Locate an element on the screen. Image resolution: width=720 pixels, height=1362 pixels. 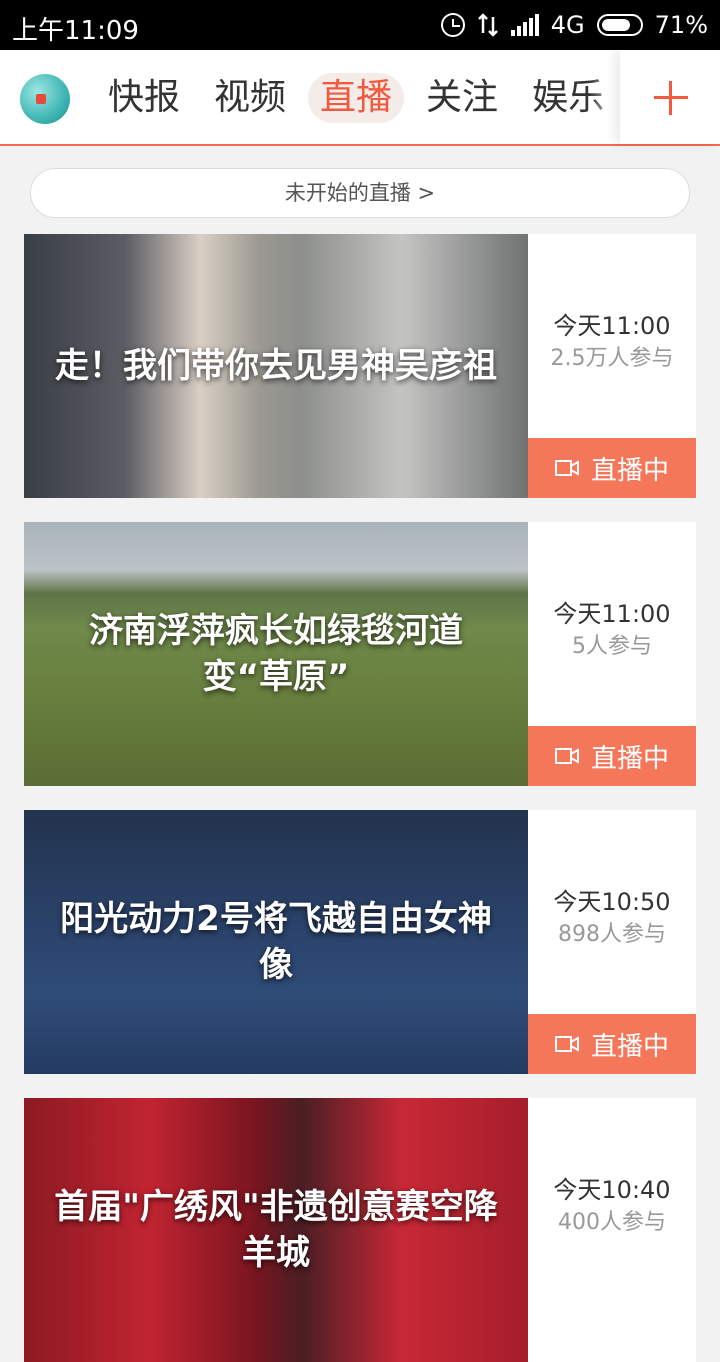
live-thumbnail: 阳光动力2号将飞越自由女神像 is located at coordinates (276, 942).